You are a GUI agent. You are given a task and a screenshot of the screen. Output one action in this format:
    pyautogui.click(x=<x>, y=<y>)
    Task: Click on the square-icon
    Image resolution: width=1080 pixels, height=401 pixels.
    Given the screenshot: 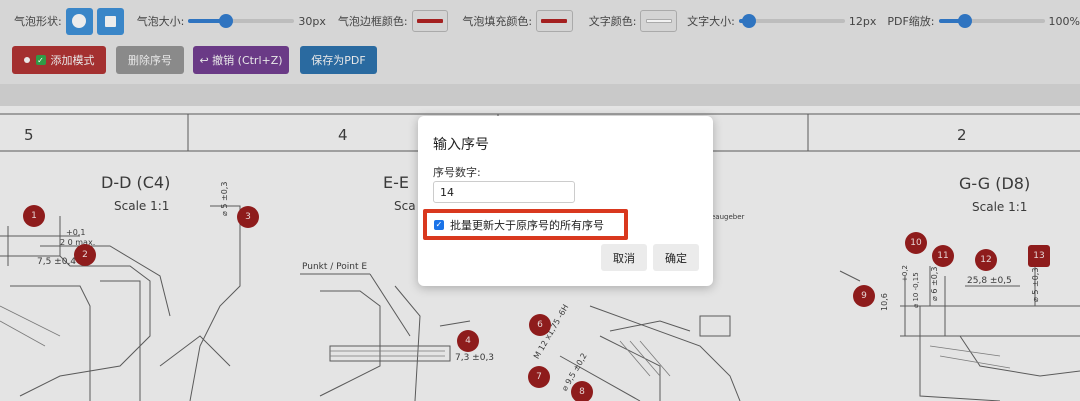 What is the action you would take?
    pyautogui.click(x=110, y=21)
    